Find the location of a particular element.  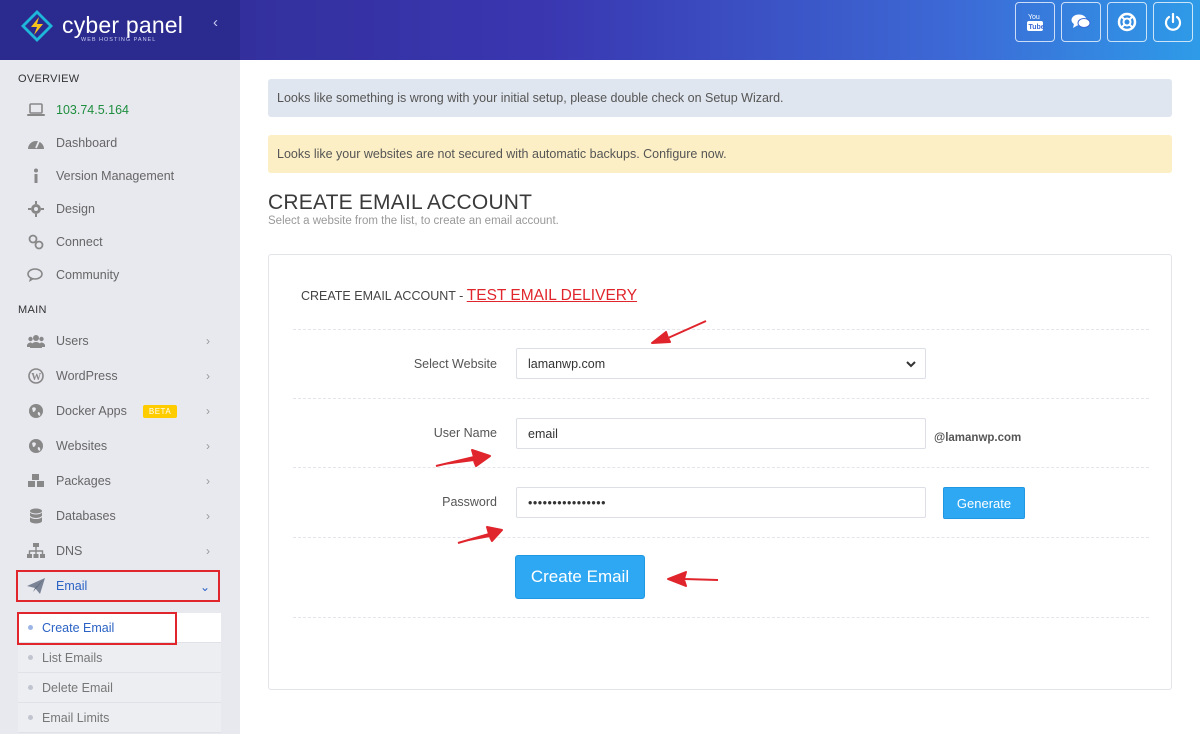

brand-name: cyber panel is located at coordinates (123, 25).